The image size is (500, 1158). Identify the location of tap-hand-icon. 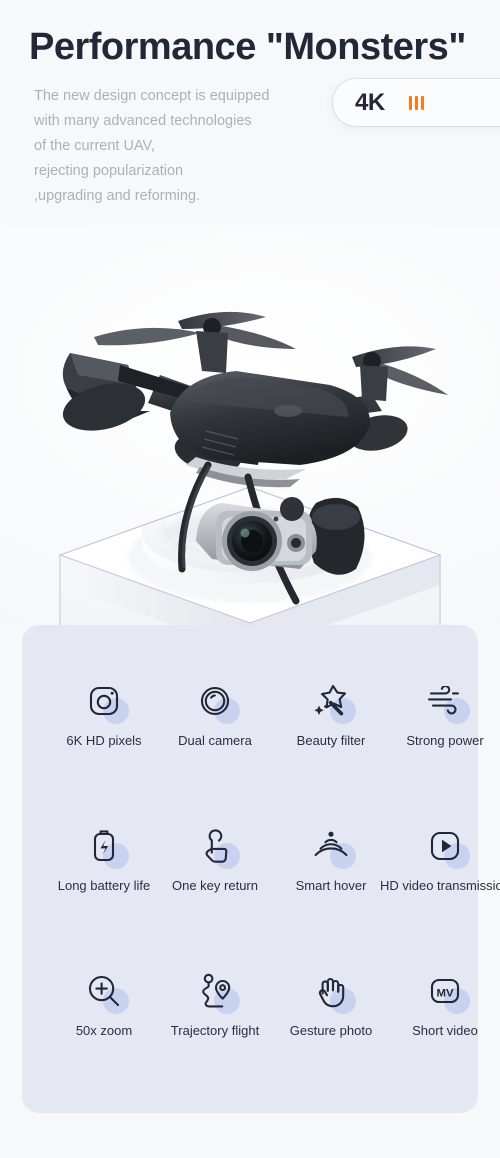
(216, 846).